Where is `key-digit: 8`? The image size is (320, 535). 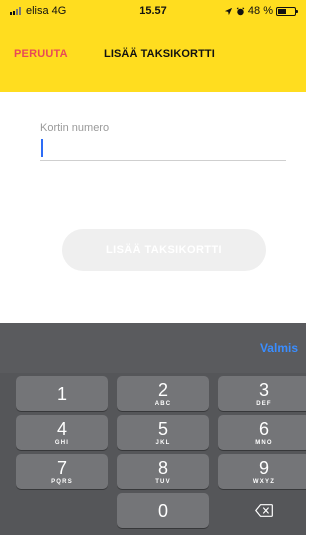 key-digit: 8 is located at coordinates (162, 468).